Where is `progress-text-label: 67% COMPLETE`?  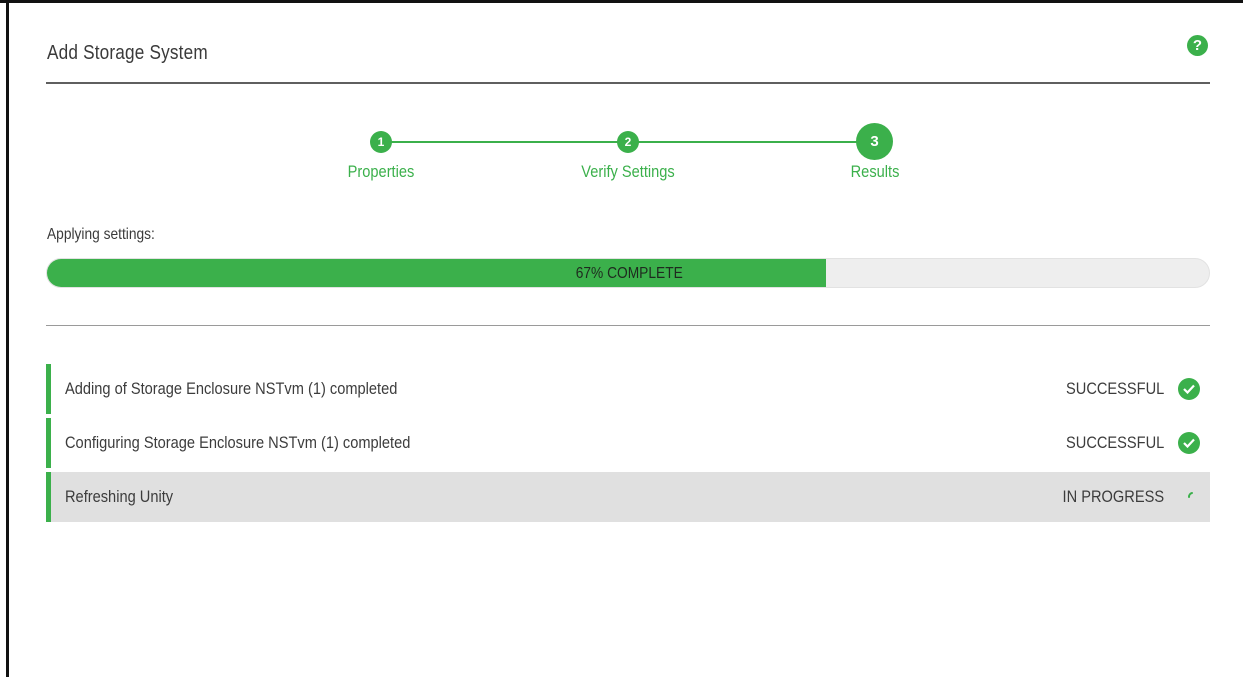
progress-text-label: 67% COMPLETE is located at coordinates (629, 273).